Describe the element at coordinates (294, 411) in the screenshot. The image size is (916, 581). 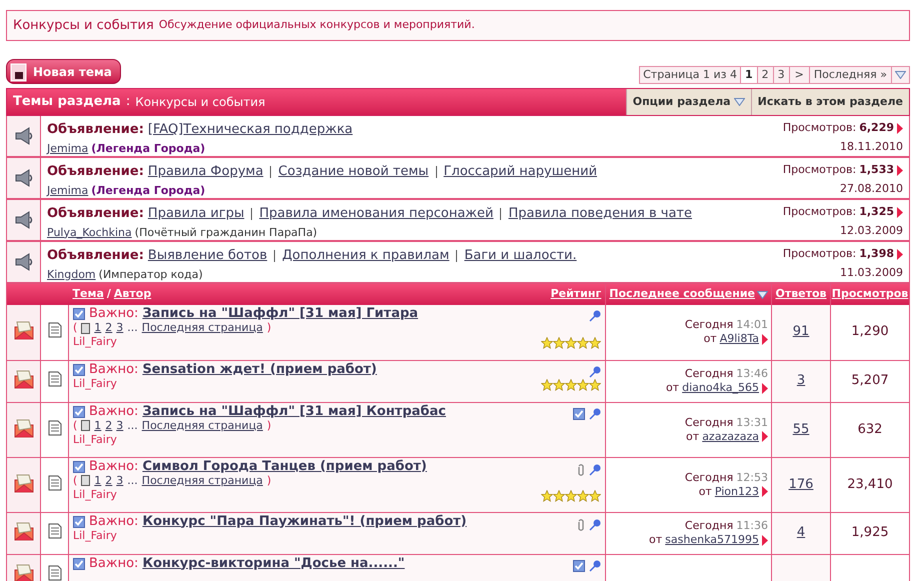
I see `thread-title-link: Запись на "Шаффл" [31 мая] Контрабас` at that location.